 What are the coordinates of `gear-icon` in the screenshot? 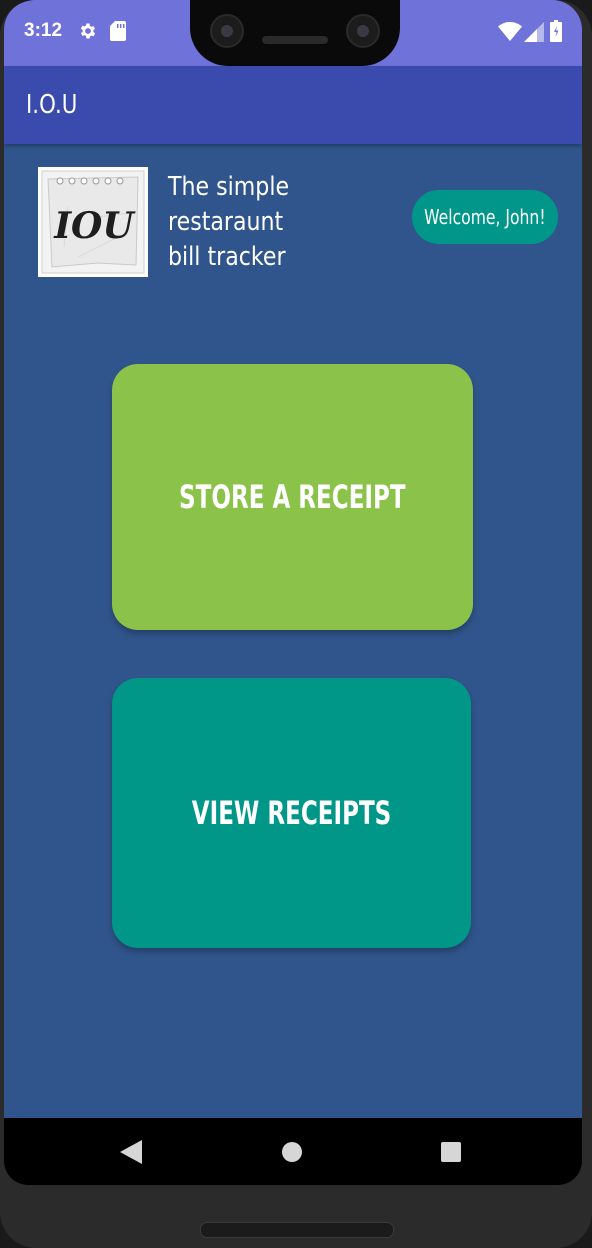 It's located at (88, 31).